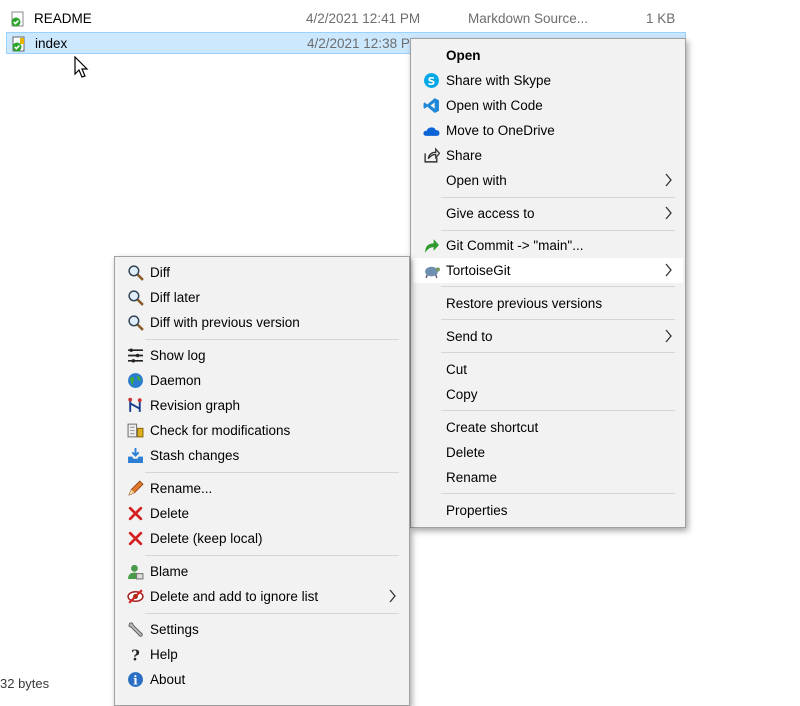  What do you see at coordinates (262, 297) in the screenshot?
I see `submenu-item-diff-later: Diff later` at bounding box center [262, 297].